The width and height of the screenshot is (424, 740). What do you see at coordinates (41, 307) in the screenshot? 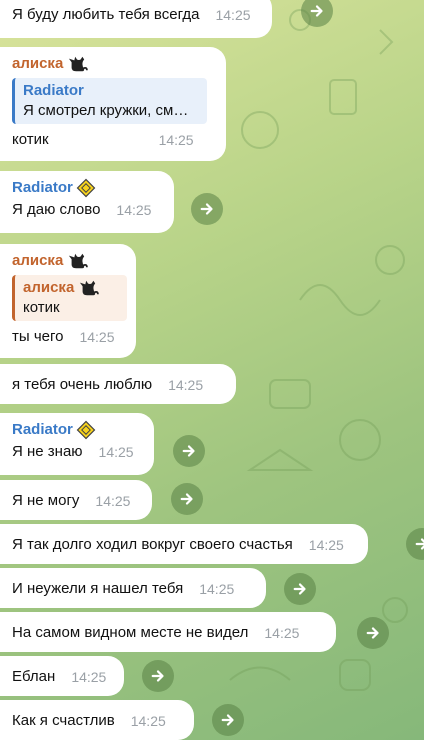
I see `quote-text: котик` at bounding box center [41, 307].